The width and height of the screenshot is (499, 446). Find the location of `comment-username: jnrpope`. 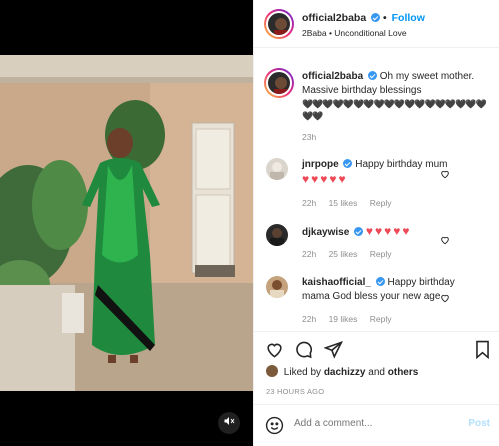

comment-username: jnrpope is located at coordinates (320, 164).